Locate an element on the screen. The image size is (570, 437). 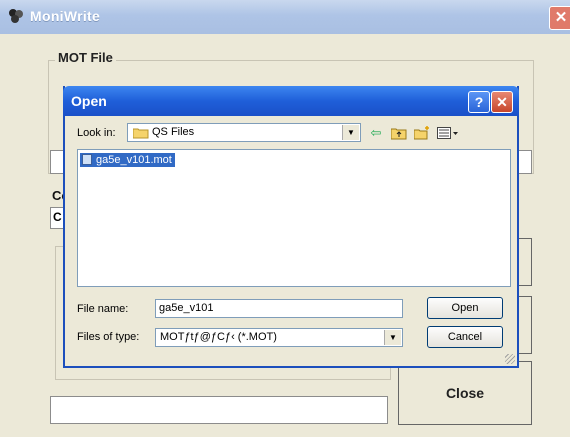
window-close-button: ✕ is located at coordinates (559, 18).